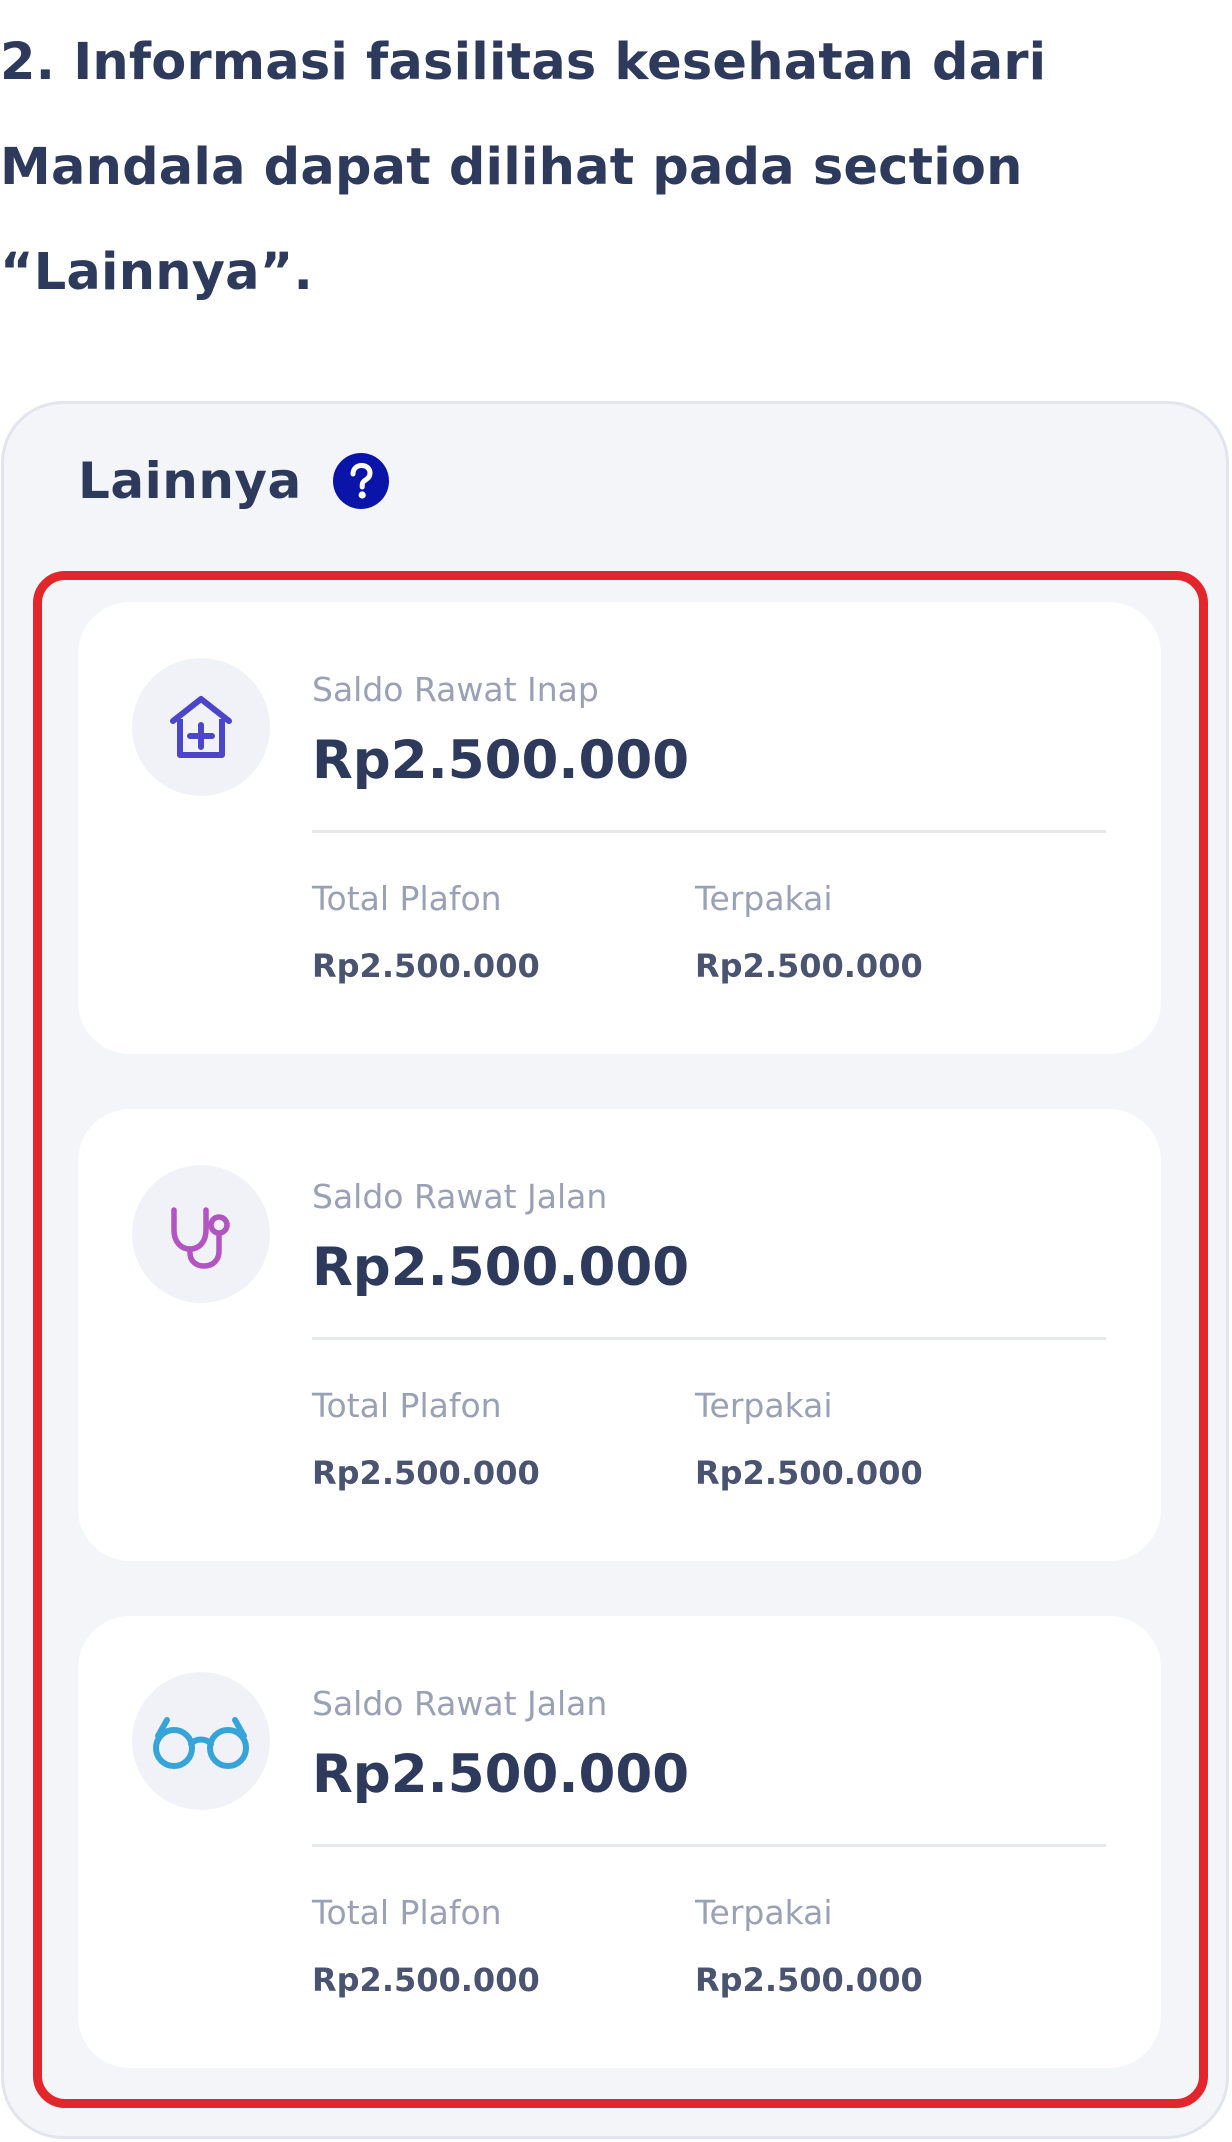 The width and height of the screenshot is (1232, 2142). What do you see at coordinates (201, 727) in the screenshot?
I see `hospital-icon` at bounding box center [201, 727].